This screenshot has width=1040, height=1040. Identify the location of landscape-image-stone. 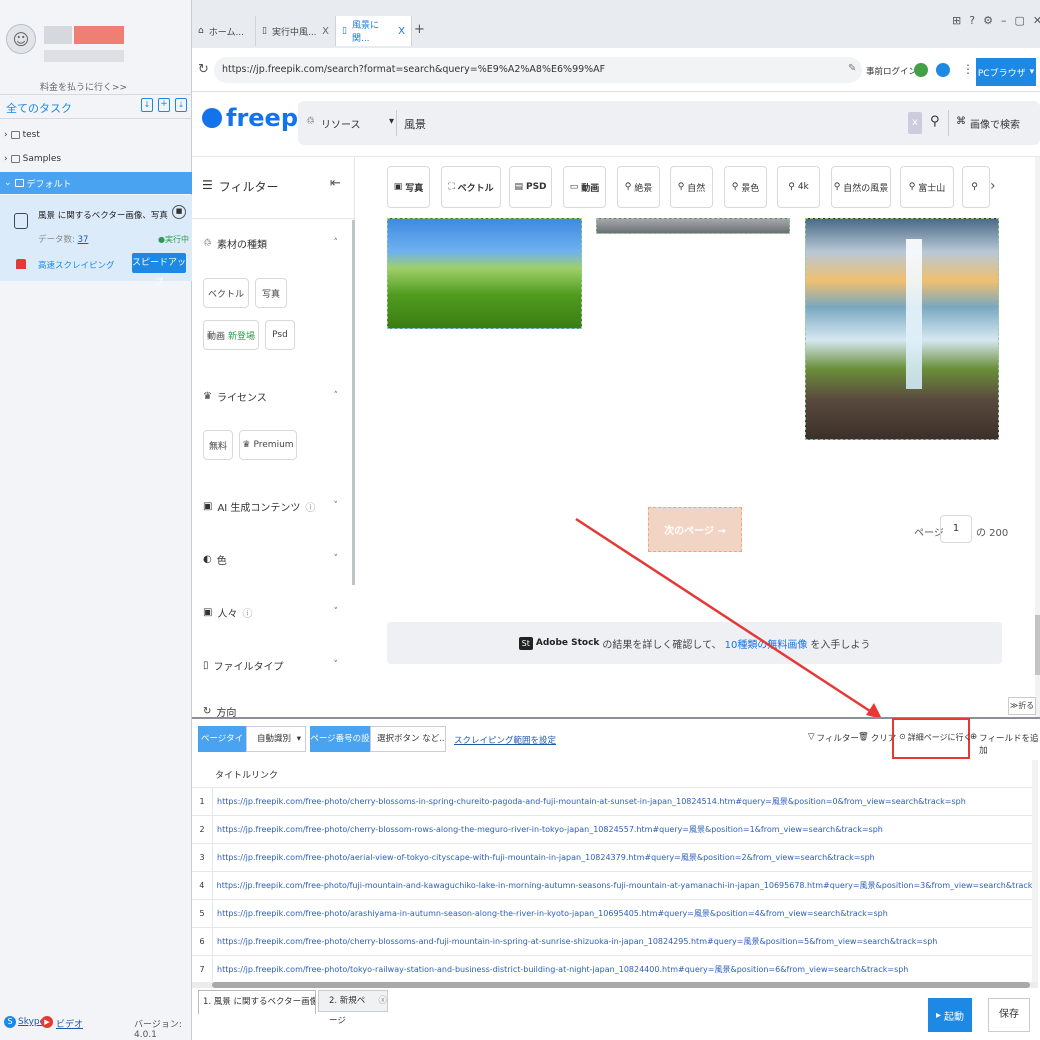
(693, 226).